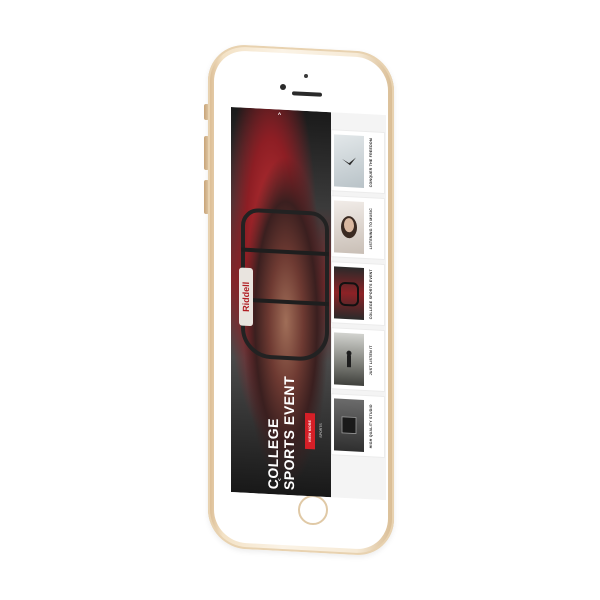 This screenshot has height=600, width=600. What do you see at coordinates (349, 425) in the screenshot?
I see `studio-icon` at bounding box center [349, 425].